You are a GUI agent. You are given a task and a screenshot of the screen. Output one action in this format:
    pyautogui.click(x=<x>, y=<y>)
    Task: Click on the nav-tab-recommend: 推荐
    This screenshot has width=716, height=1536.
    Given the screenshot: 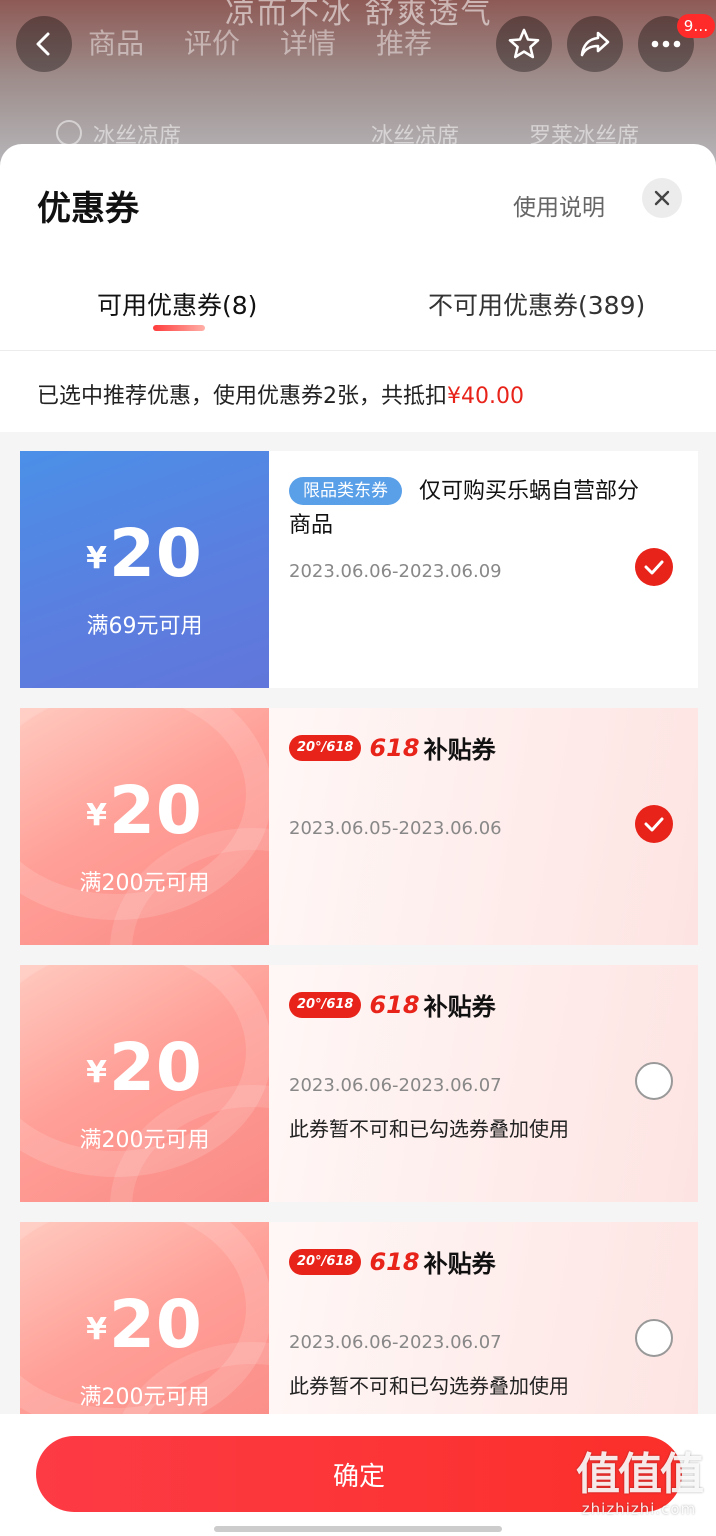 What is the action you would take?
    pyautogui.click(x=404, y=42)
    